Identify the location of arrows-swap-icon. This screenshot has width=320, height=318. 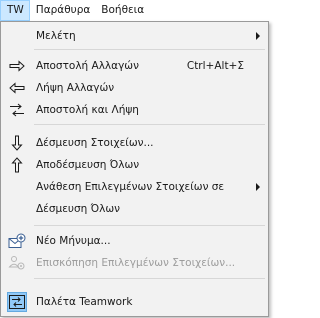
(17, 110).